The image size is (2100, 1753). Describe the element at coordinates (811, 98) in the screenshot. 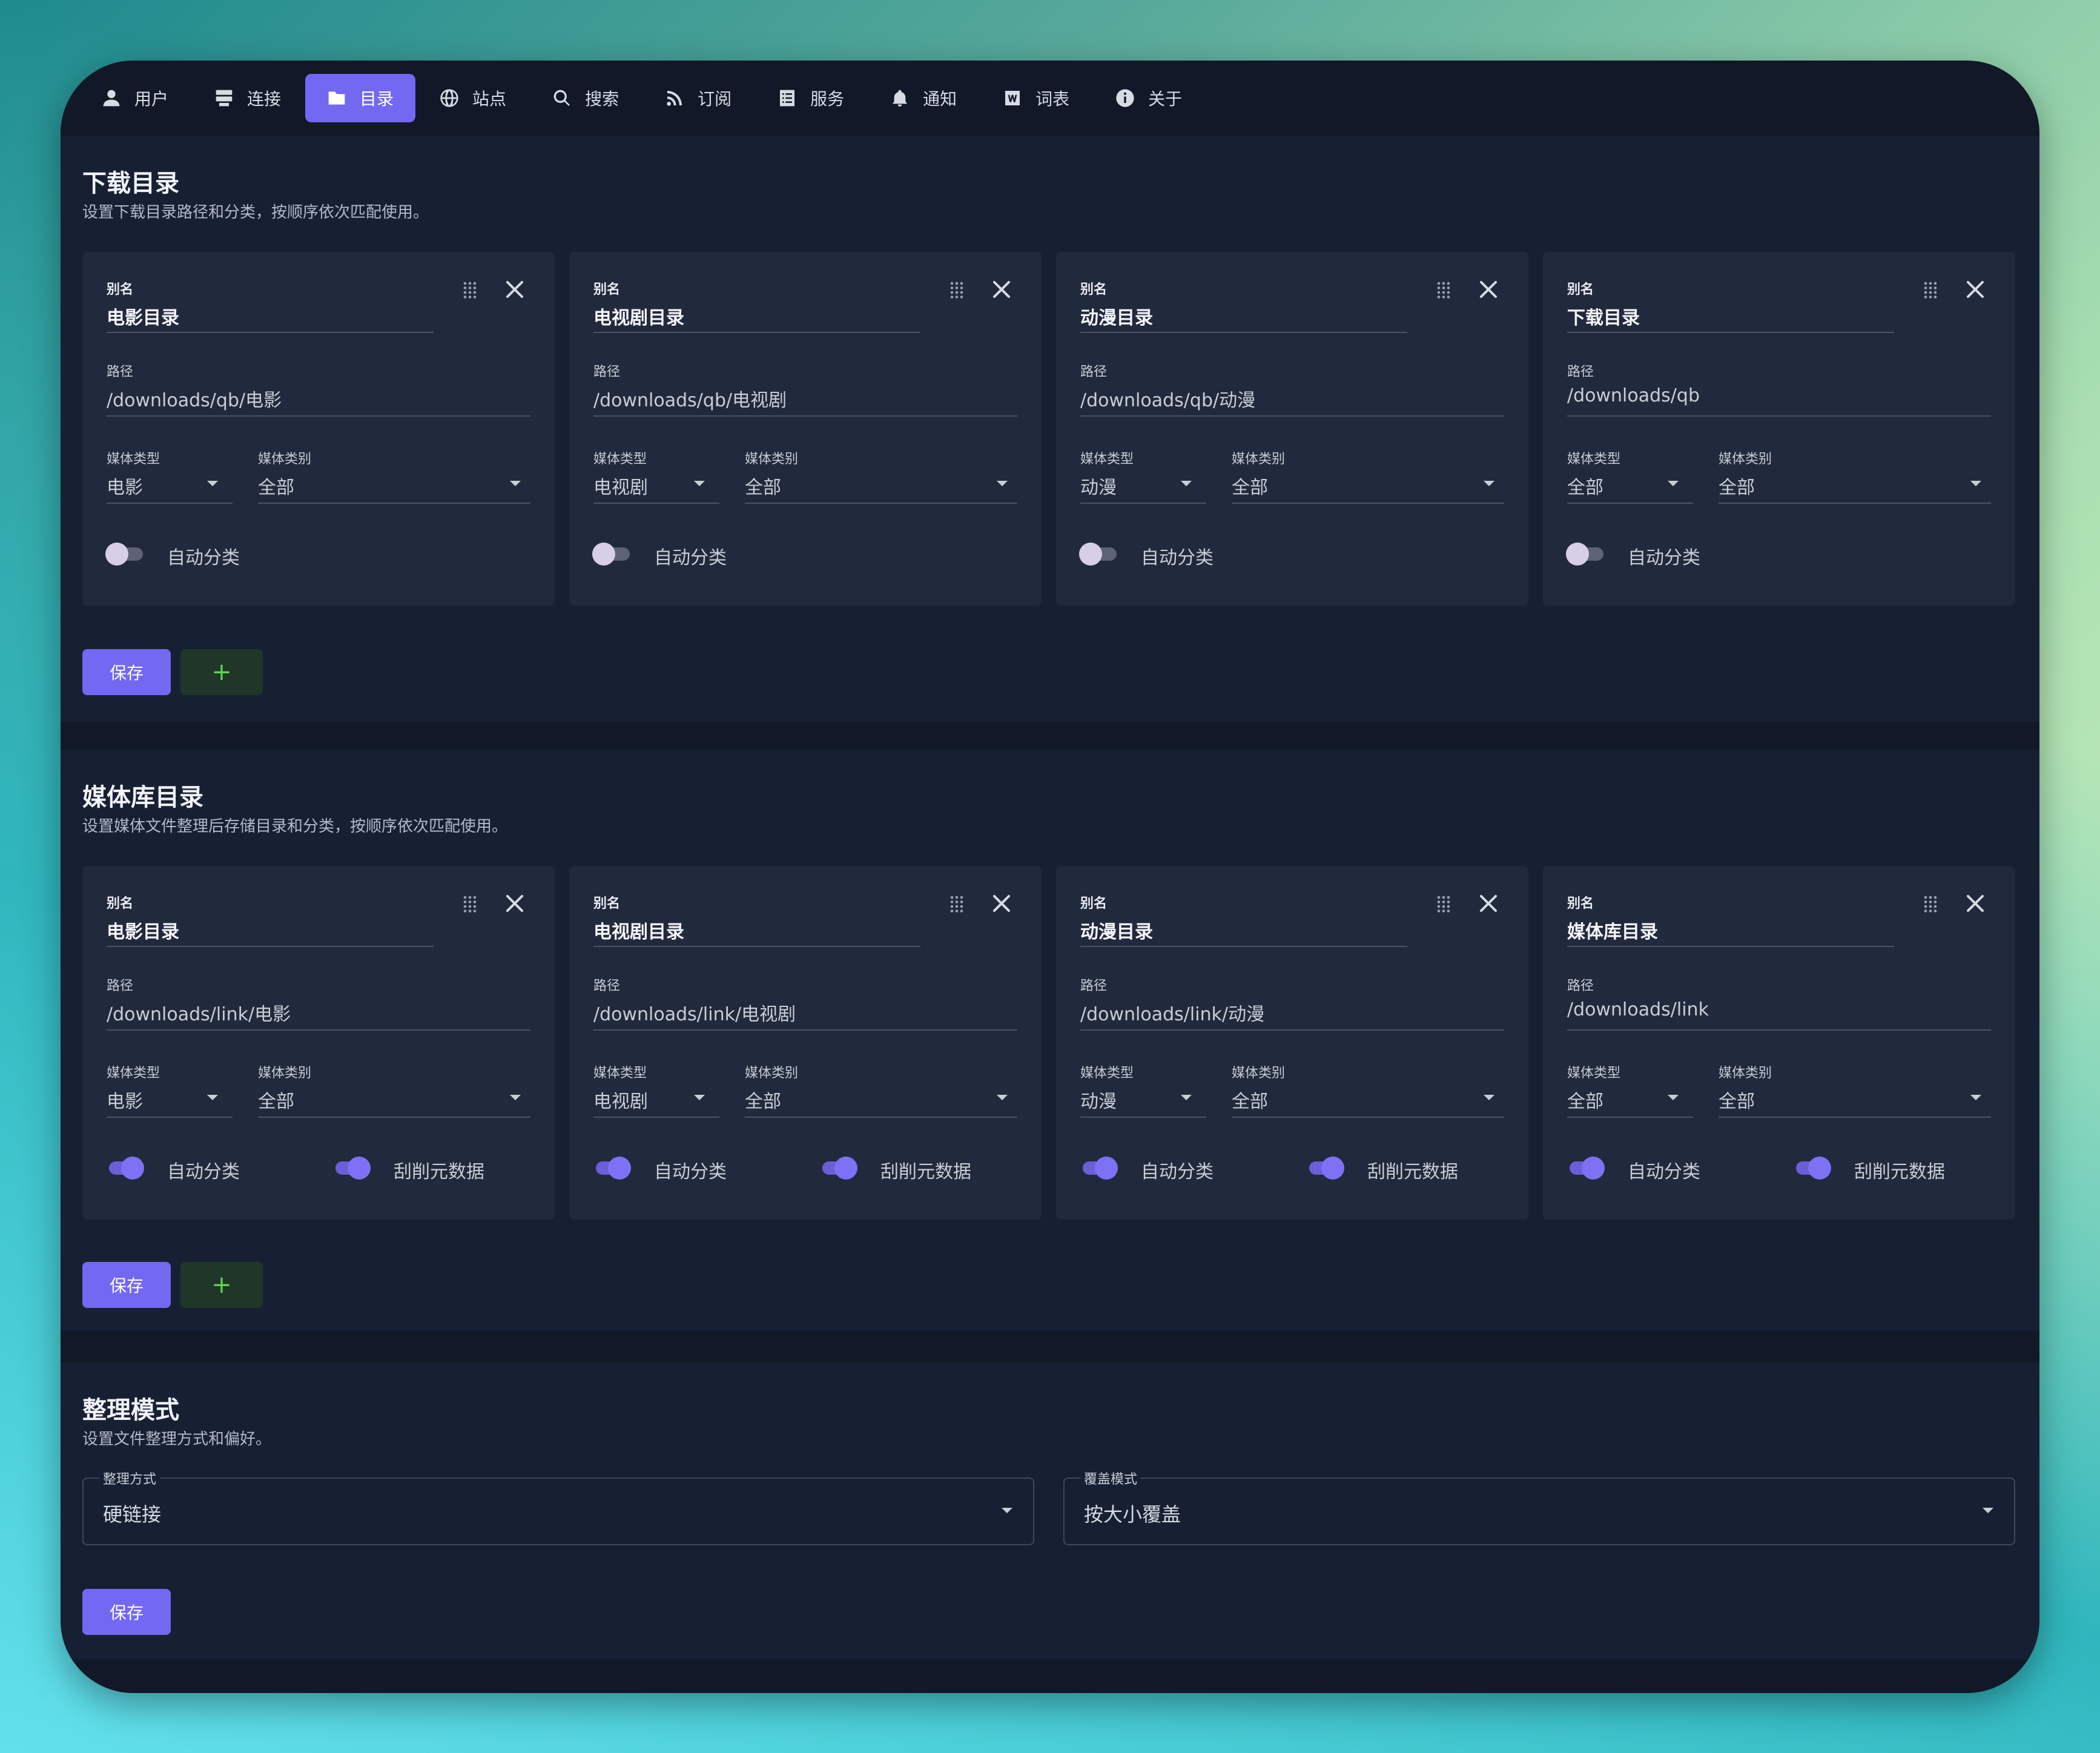

I see `tab-service: 服务` at that location.